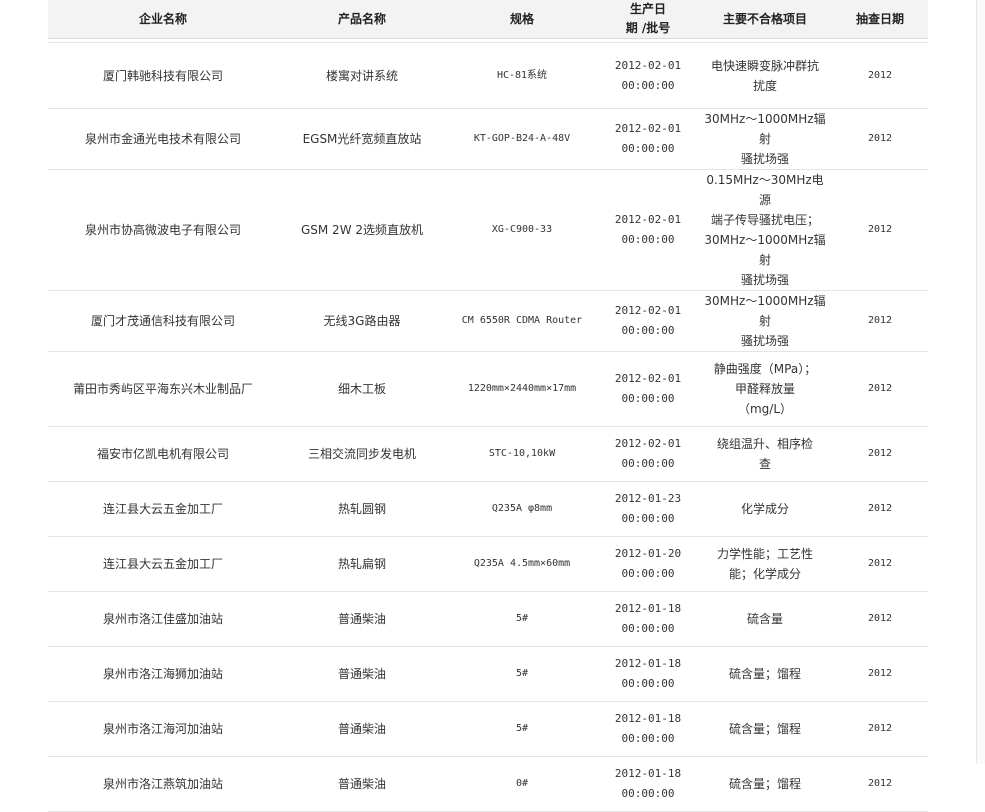  I want to click on issue-line: （mg/L）, so click(765, 409).